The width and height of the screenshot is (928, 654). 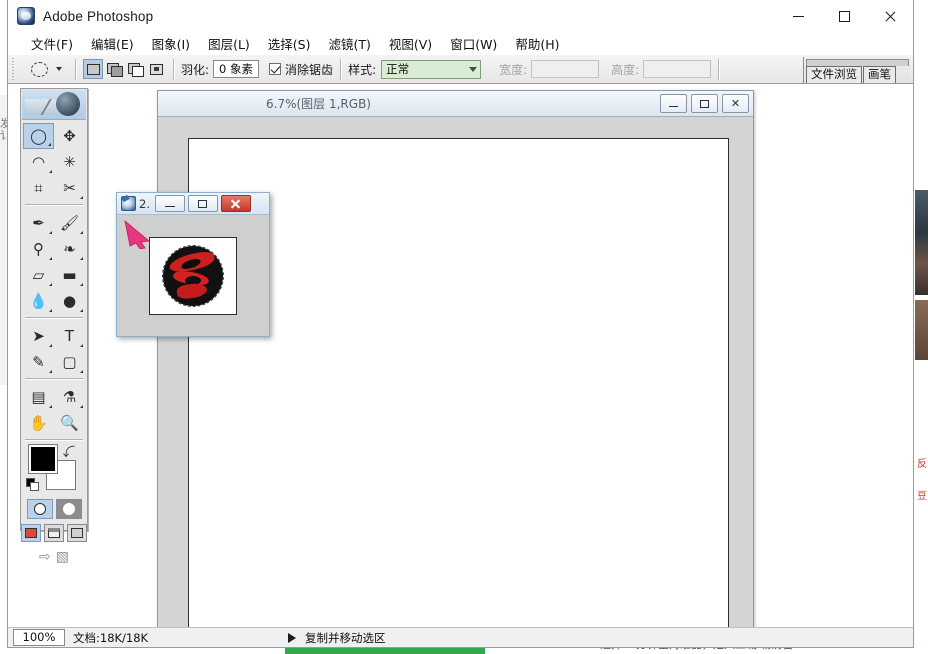 I want to click on full-screen-mode-button, so click(x=77, y=533).